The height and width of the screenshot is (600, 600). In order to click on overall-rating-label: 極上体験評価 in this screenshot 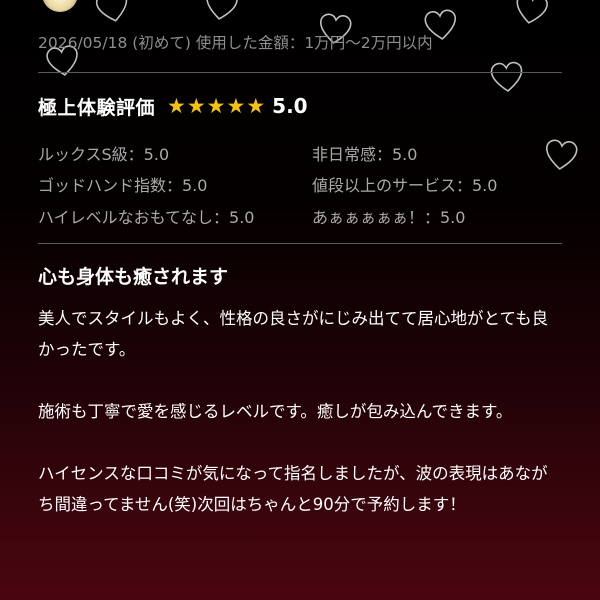, I will do `click(97, 107)`.